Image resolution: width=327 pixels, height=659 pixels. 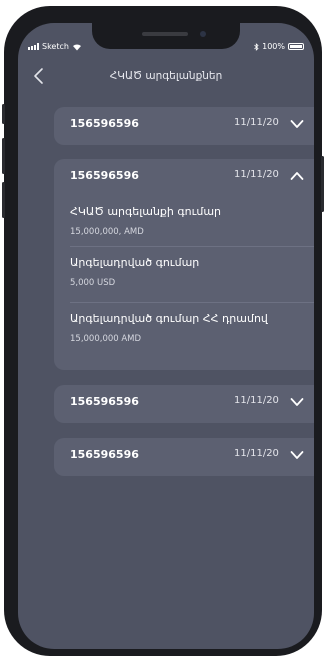 I want to click on volume-down-button, so click(x=3, y=200).